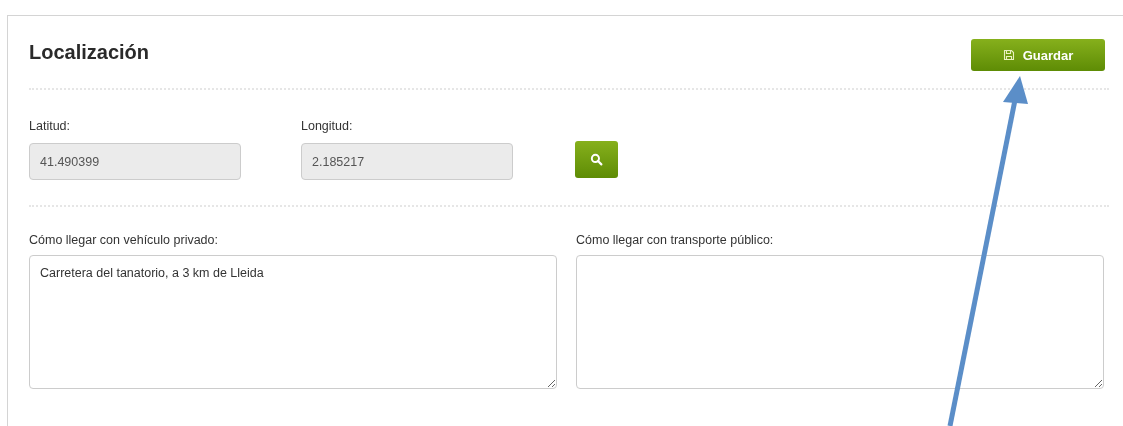  I want to click on field-label: Cómo llegar con transporte público:, so click(675, 240).